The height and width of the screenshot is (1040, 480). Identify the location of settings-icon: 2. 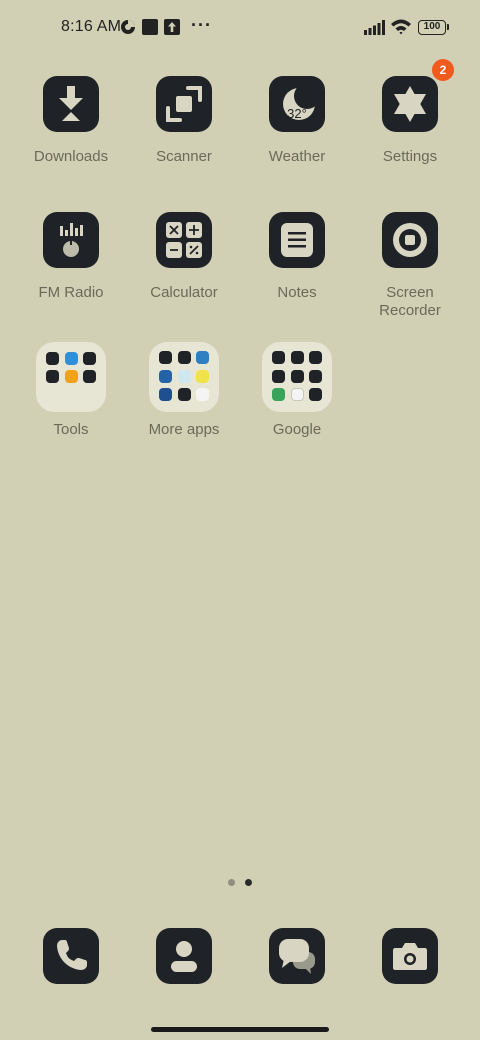
(418, 95).